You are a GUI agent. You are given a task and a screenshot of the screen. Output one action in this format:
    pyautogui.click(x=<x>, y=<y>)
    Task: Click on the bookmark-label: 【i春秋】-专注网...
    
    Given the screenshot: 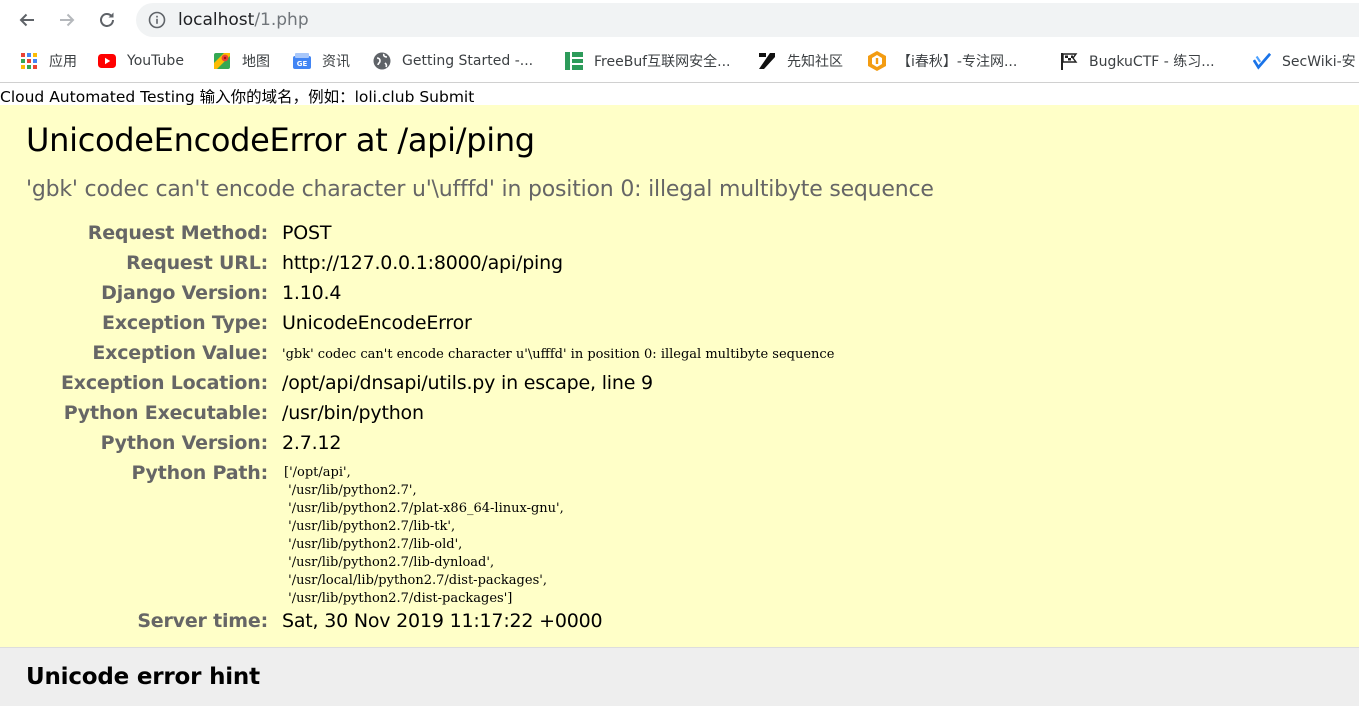 What is the action you would take?
    pyautogui.click(x=957, y=62)
    